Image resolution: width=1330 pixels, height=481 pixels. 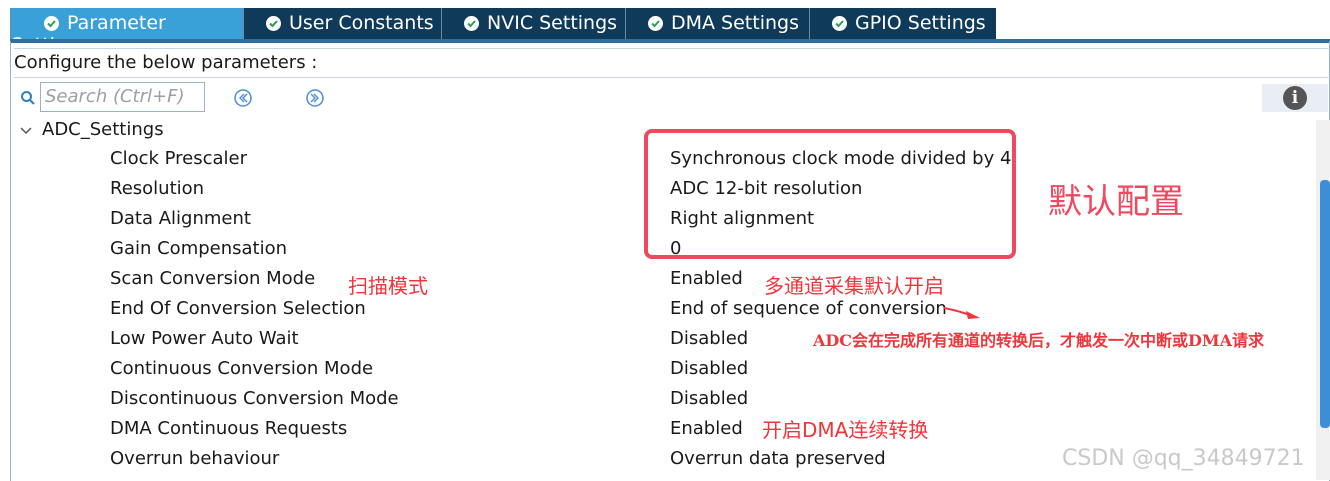 I want to click on param-name: DMA Continuous Requests, so click(x=229, y=428).